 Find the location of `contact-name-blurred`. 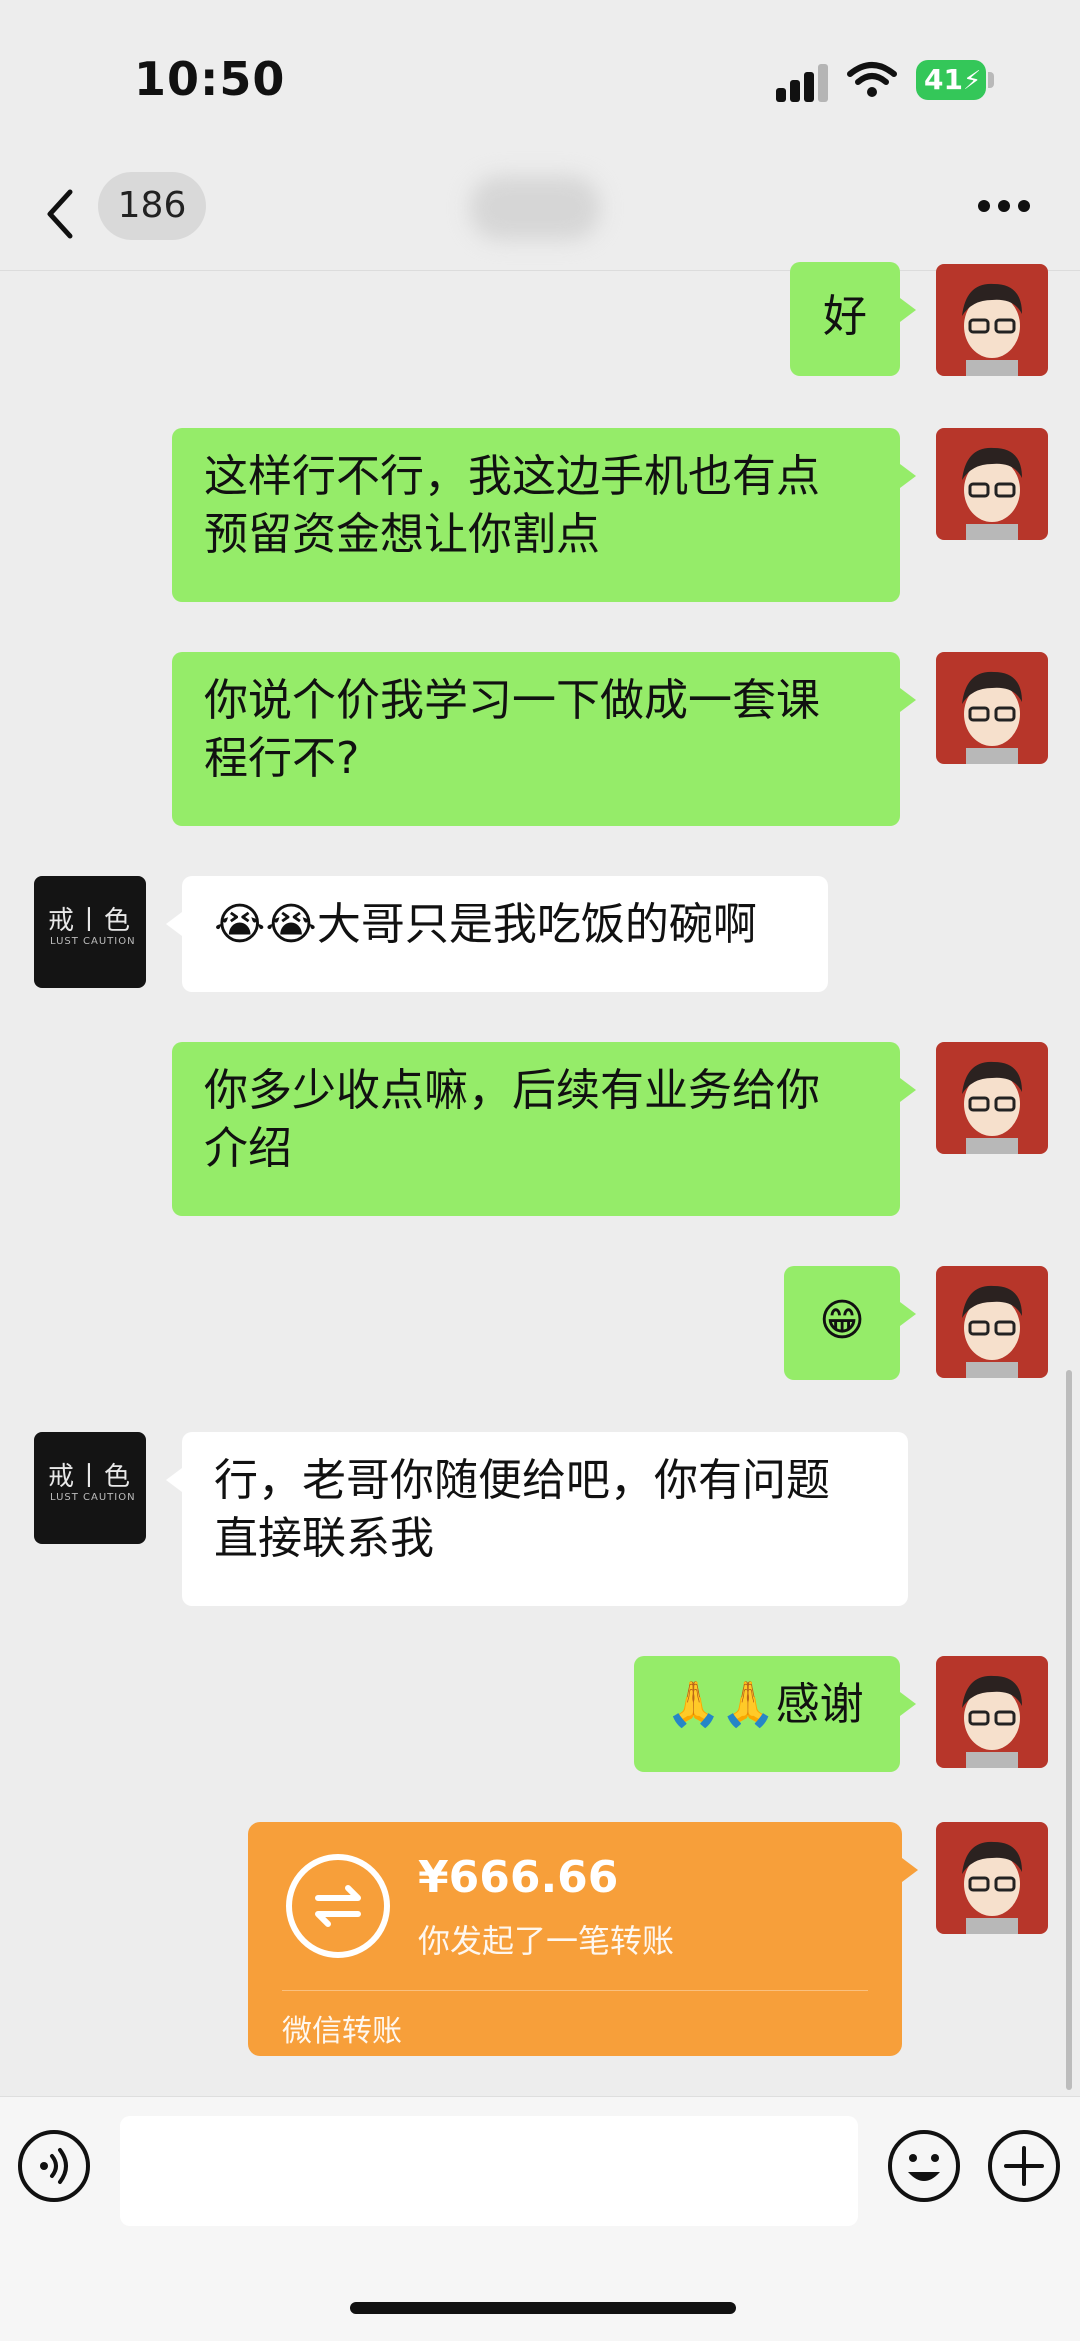

contact-name-blurred is located at coordinates (535, 208).